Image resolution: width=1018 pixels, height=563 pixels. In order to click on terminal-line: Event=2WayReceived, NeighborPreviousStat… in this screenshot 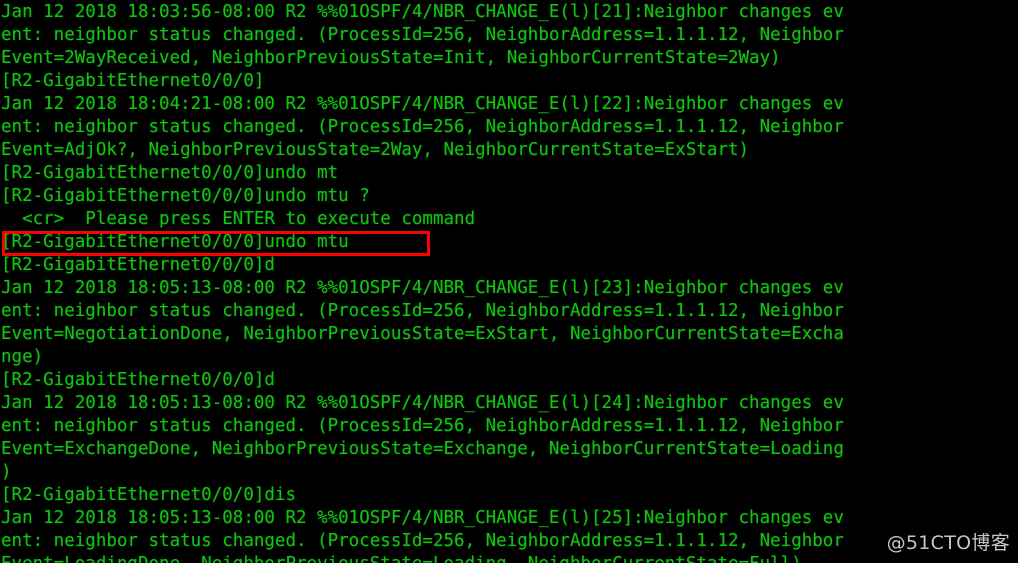, I will do `click(391, 58)`.